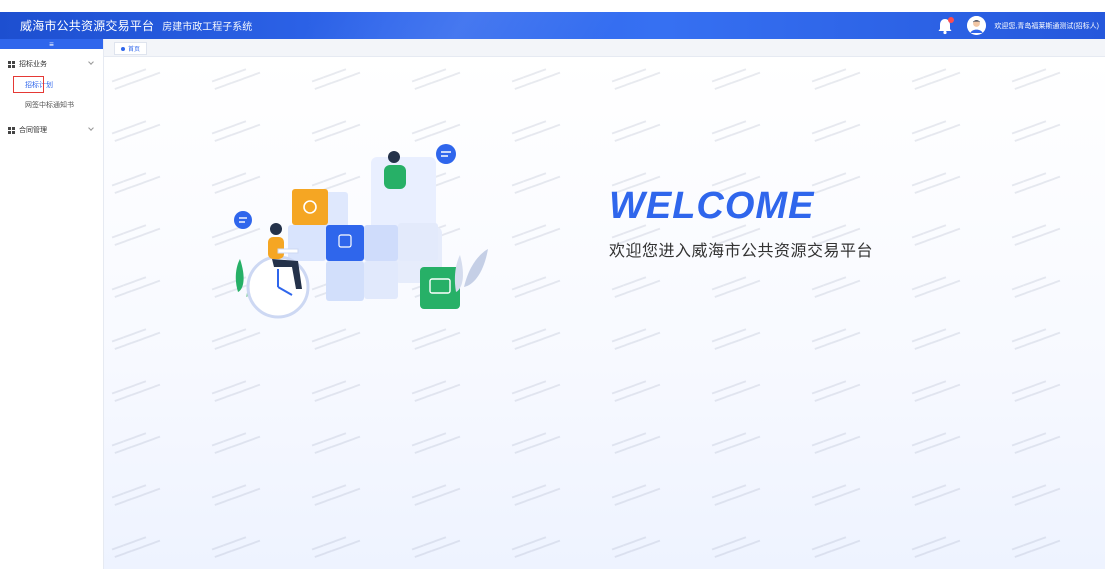 This screenshot has width=1105, height=569. Describe the element at coordinates (604, 48) in the screenshot. I see `tab-bar: 首页` at that location.